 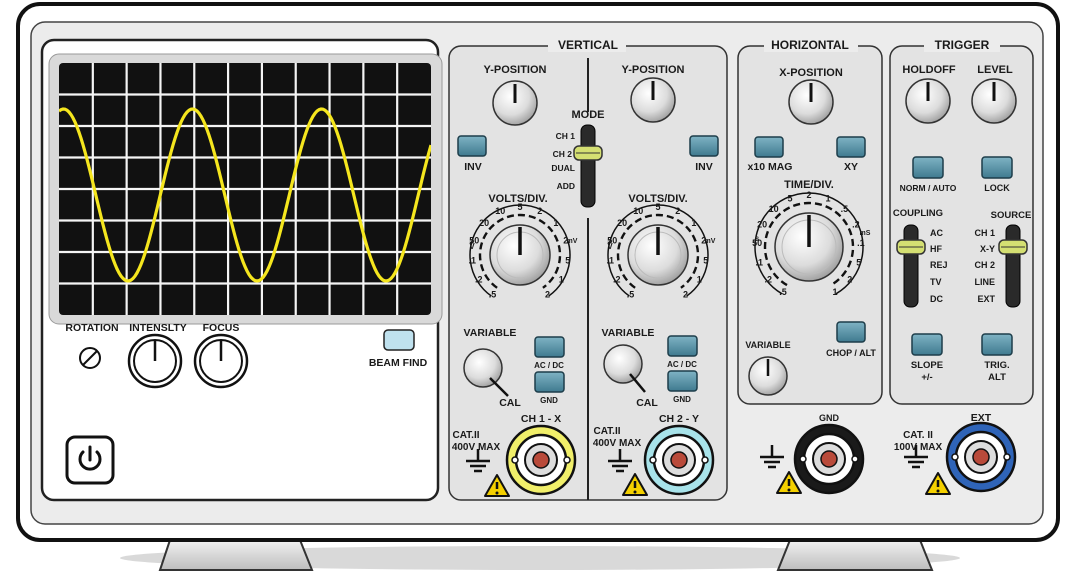 I want to click on xpos-knob, so click(x=811, y=102).